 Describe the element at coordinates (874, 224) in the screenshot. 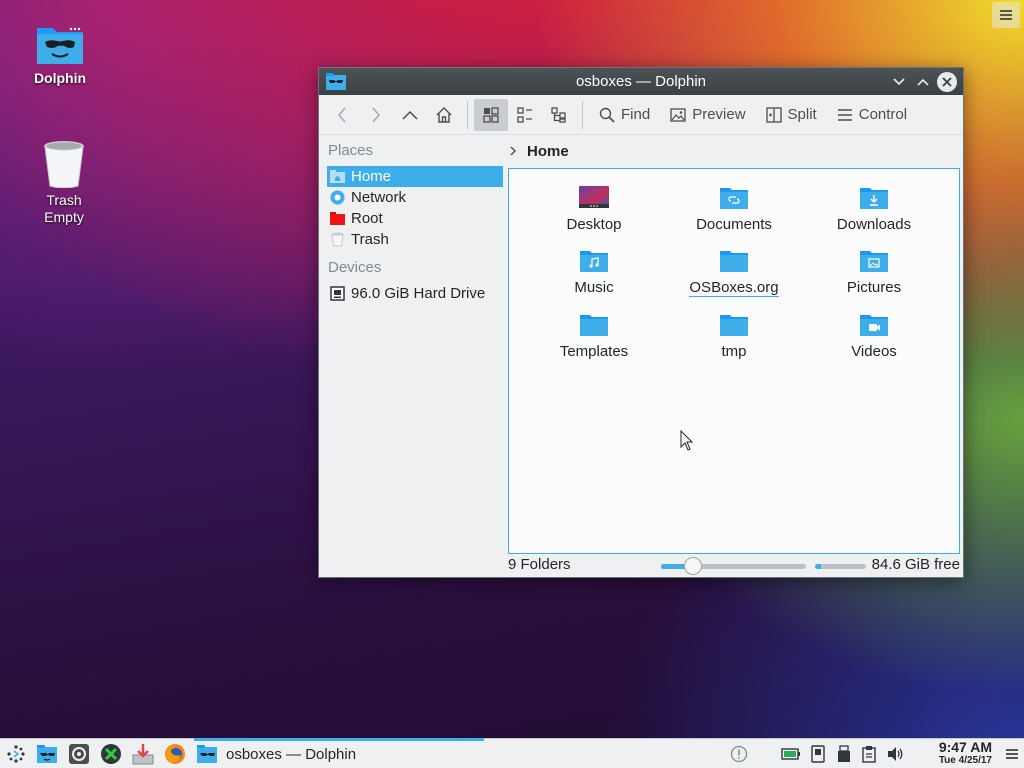

I see `folder-label: Downloads` at that location.